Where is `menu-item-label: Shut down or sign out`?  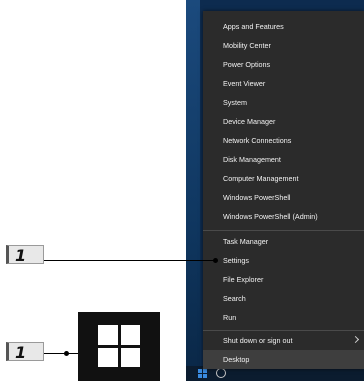
menu-item-label: Shut down or sign out is located at coordinates (258, 340).